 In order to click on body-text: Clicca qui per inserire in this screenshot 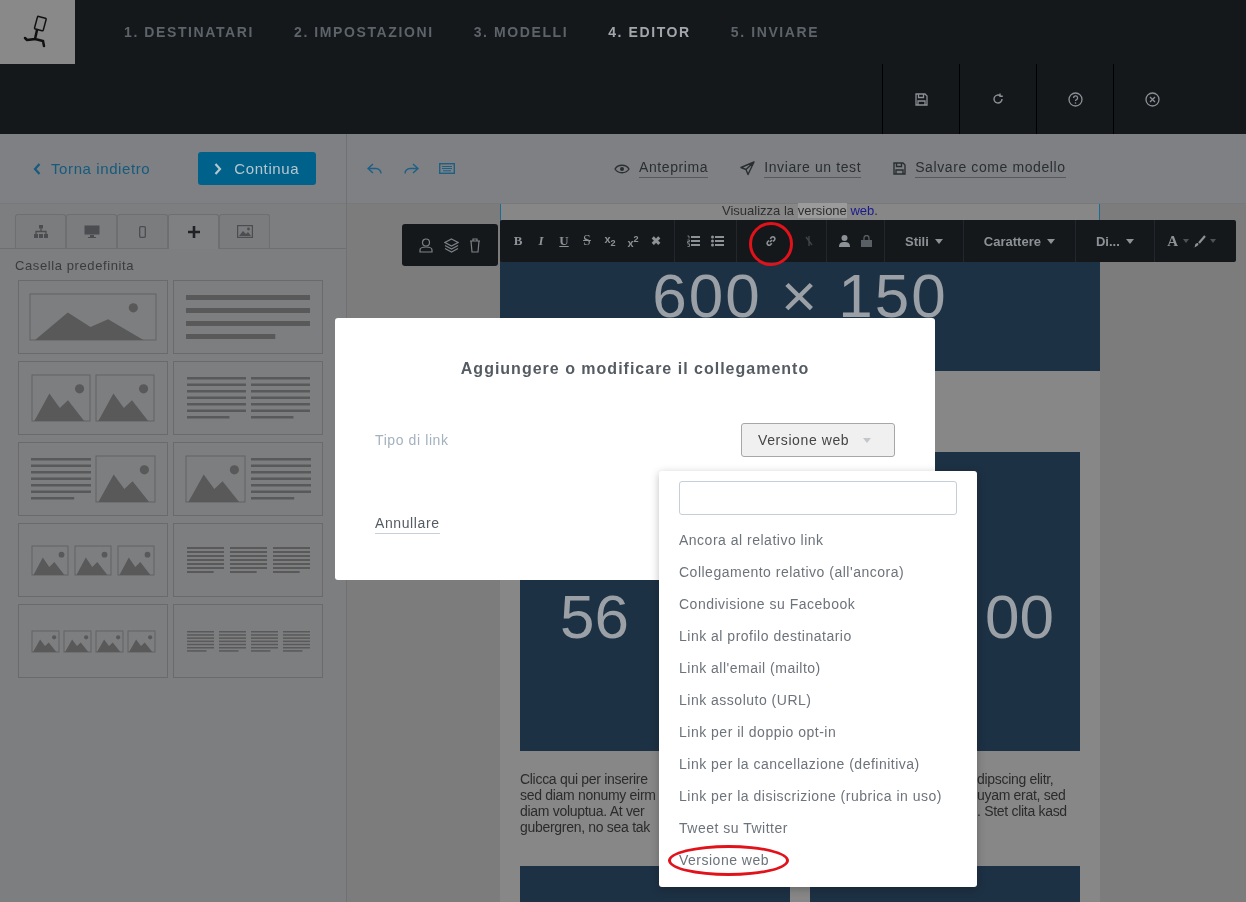, I will do `click(584, 779)`.